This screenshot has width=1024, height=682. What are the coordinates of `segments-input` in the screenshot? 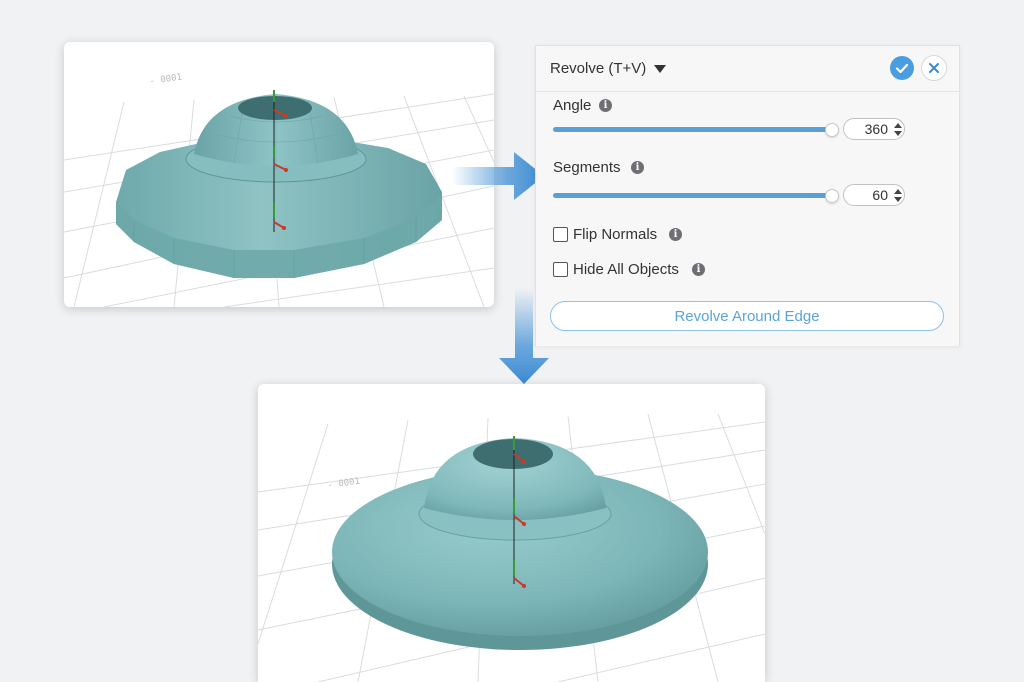 It's located at (869, 195).